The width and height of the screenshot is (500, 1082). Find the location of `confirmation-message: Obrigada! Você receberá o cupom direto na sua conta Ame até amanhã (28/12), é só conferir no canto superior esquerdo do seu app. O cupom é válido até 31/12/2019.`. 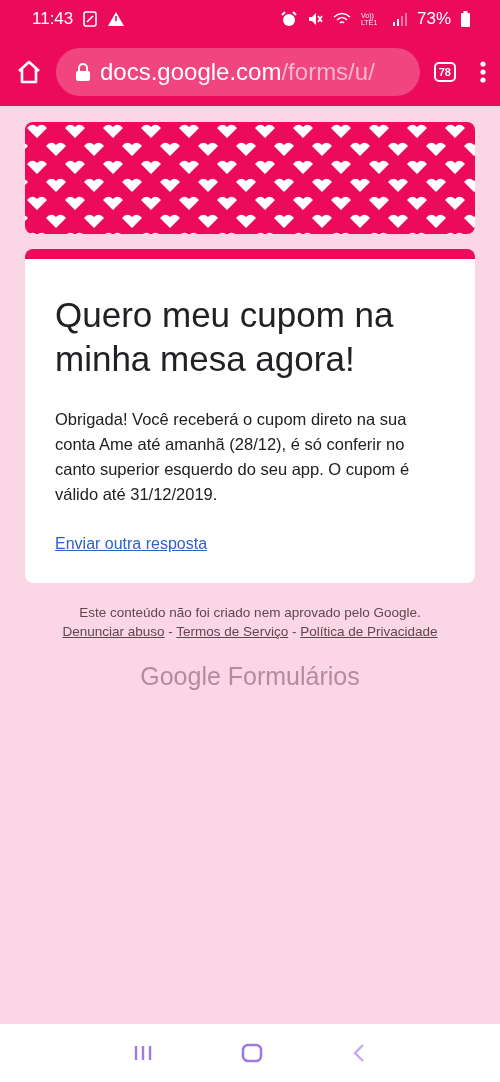

confirmation-message: Obrigada! Você receberá o cupom direto na sua conta Ame até amanhã (28/12), é só conferir no canto superior esquerdo do seu app. O cupom é válido até 31/12/2019. is located at coordinates (233, 457).